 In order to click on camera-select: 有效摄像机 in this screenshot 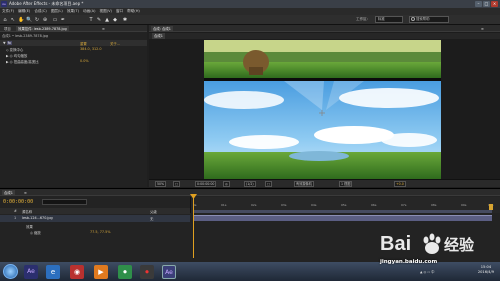, I will do `click(304, 184)`.